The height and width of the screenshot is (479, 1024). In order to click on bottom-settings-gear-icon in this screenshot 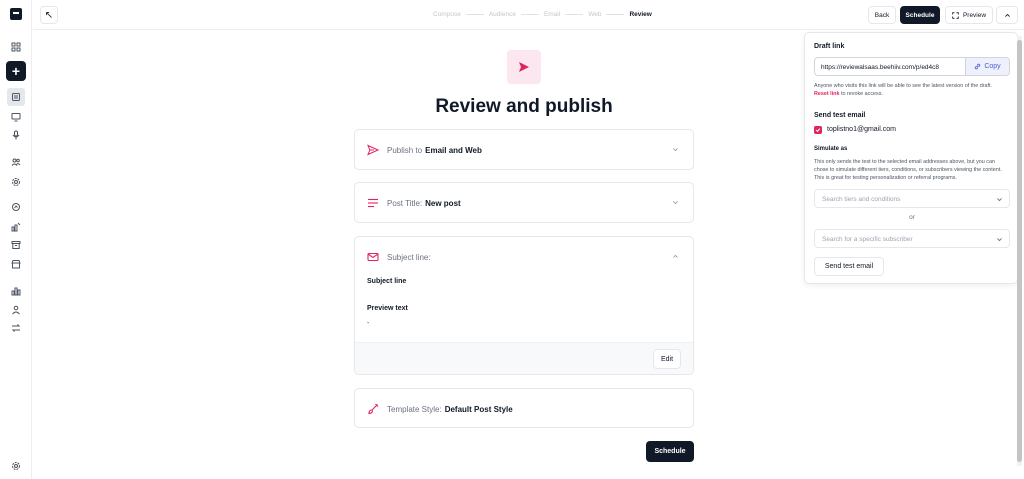, I will do `click(16, 466)`.